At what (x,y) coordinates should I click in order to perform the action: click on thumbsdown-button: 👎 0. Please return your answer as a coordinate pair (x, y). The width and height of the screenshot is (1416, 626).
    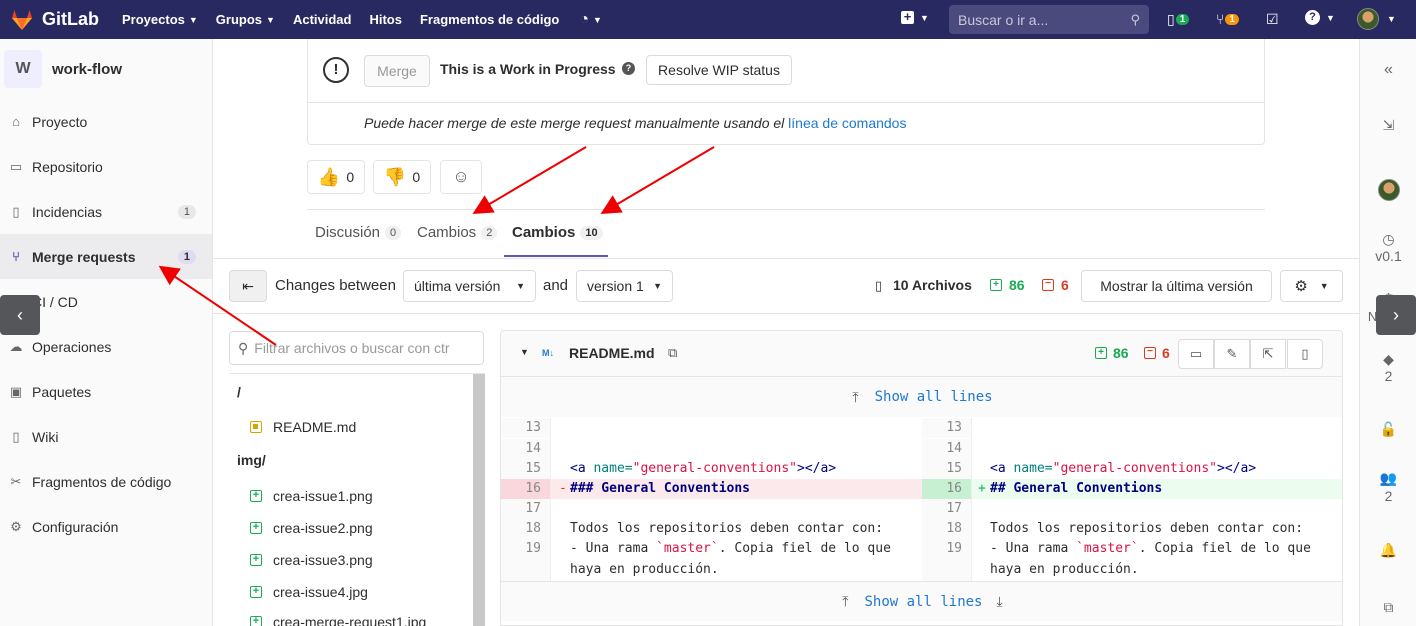
    Looking at the image, I should click on (402, 177).